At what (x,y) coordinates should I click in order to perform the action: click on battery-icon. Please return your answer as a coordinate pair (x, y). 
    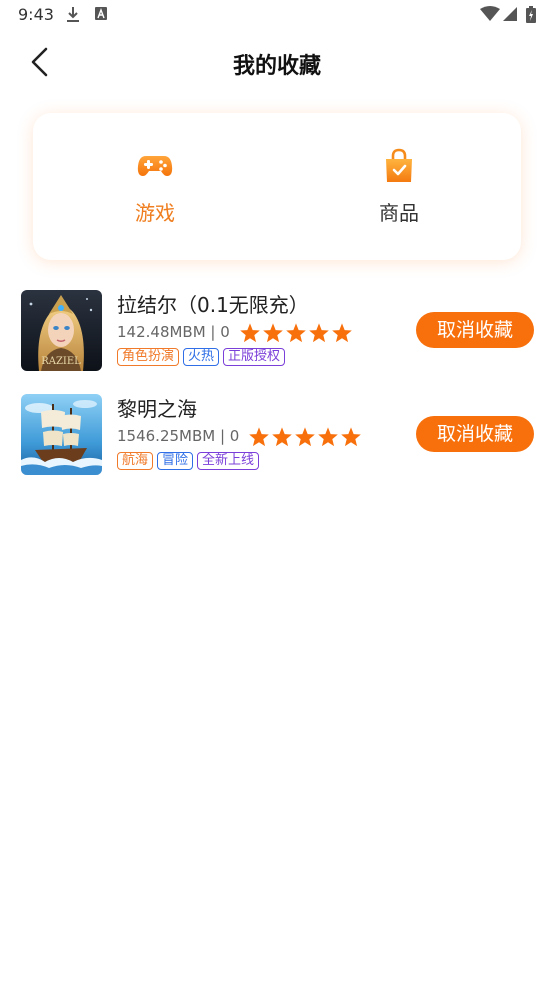
    Looking at the image, I should click on (531, 14).